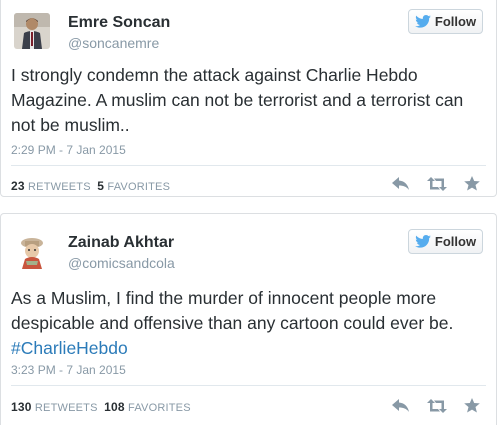 This screenshot has height=425, width=500. Describe the element at coordinates (121, 243) in the screenshot. I see `author-name: Zainab Akhtar` at that location.